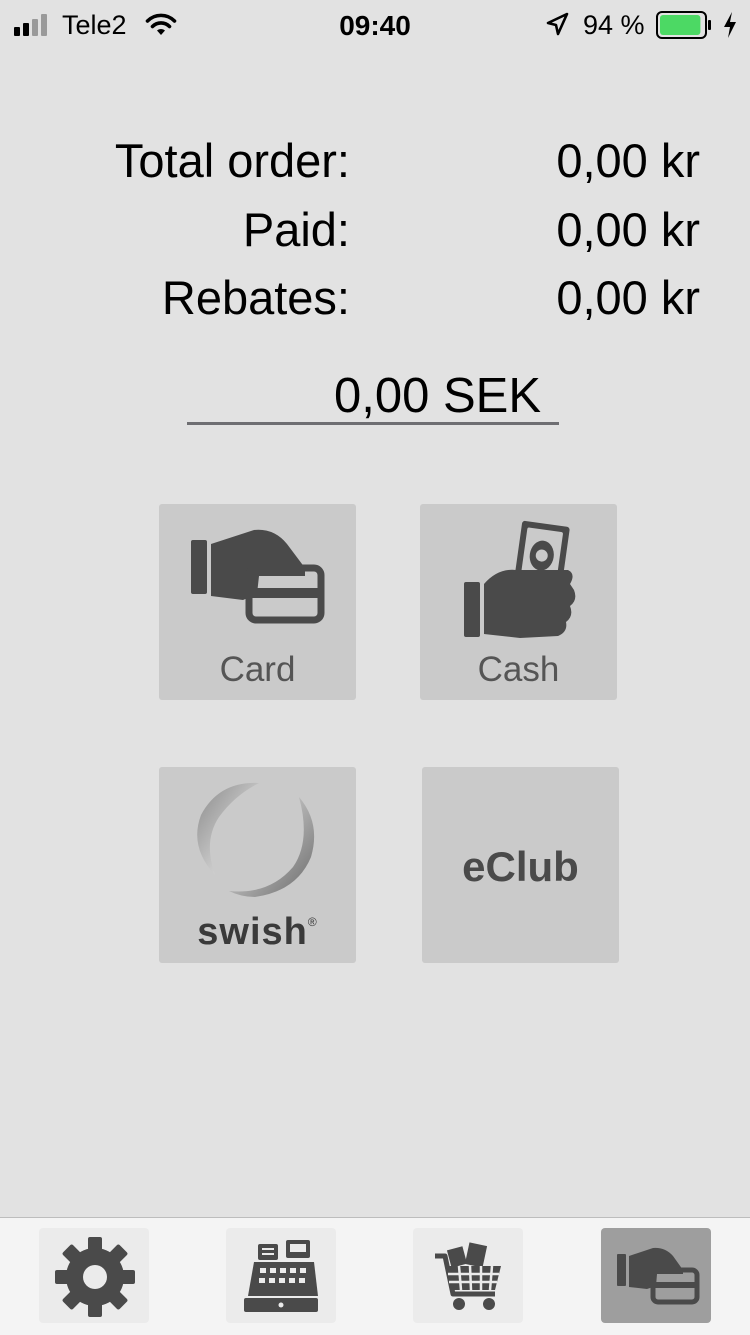  What do you see at coordinates (628, 160) in the screenshot?
I see `total-order-value: 0,00 kr` at bounding box center [628, 160].